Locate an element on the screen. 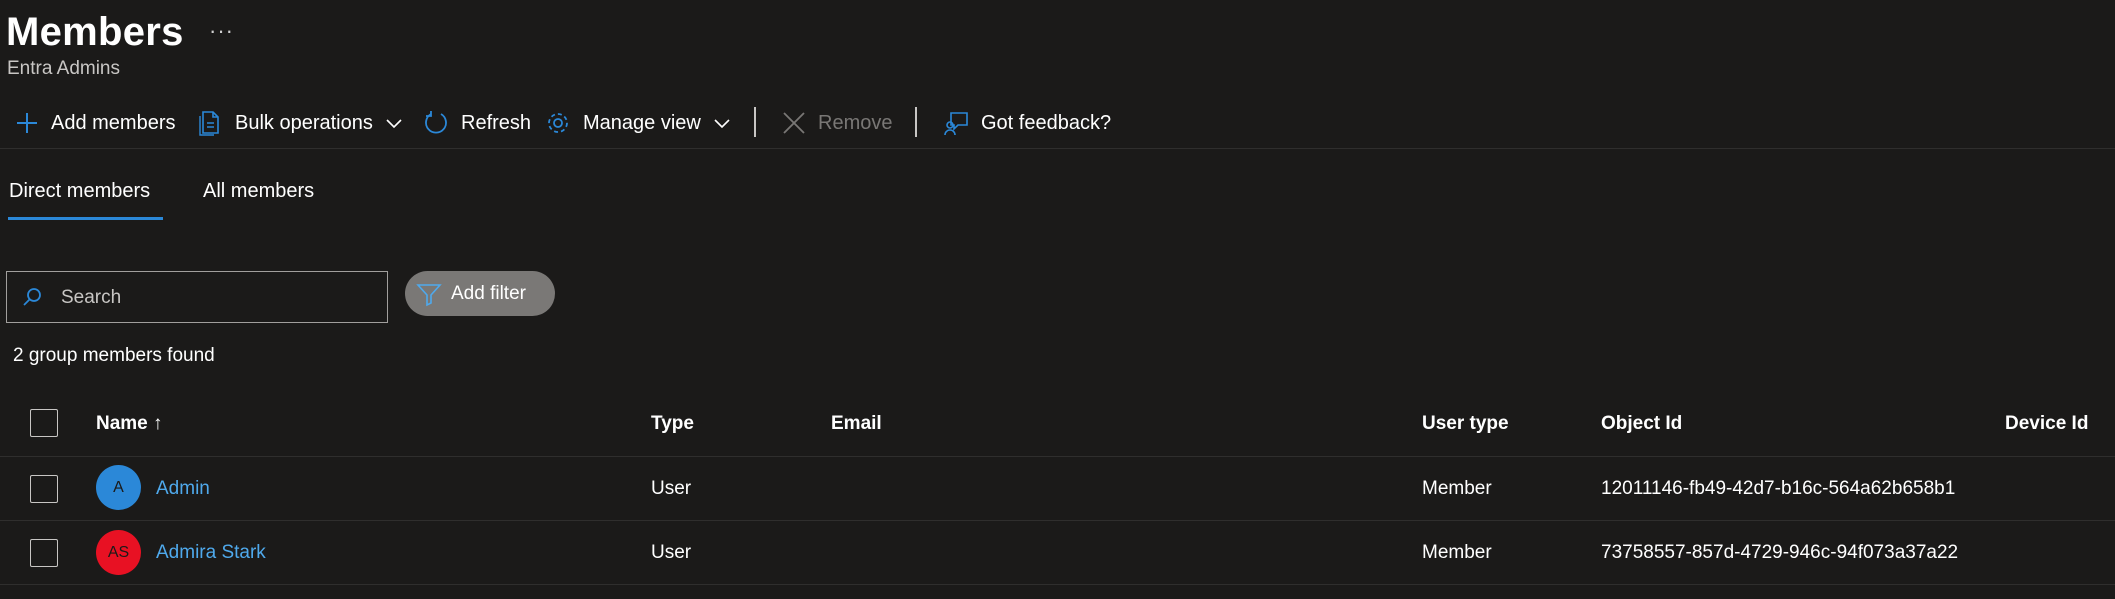  results-count: 2 group members found is located at coordinates (114, 355).